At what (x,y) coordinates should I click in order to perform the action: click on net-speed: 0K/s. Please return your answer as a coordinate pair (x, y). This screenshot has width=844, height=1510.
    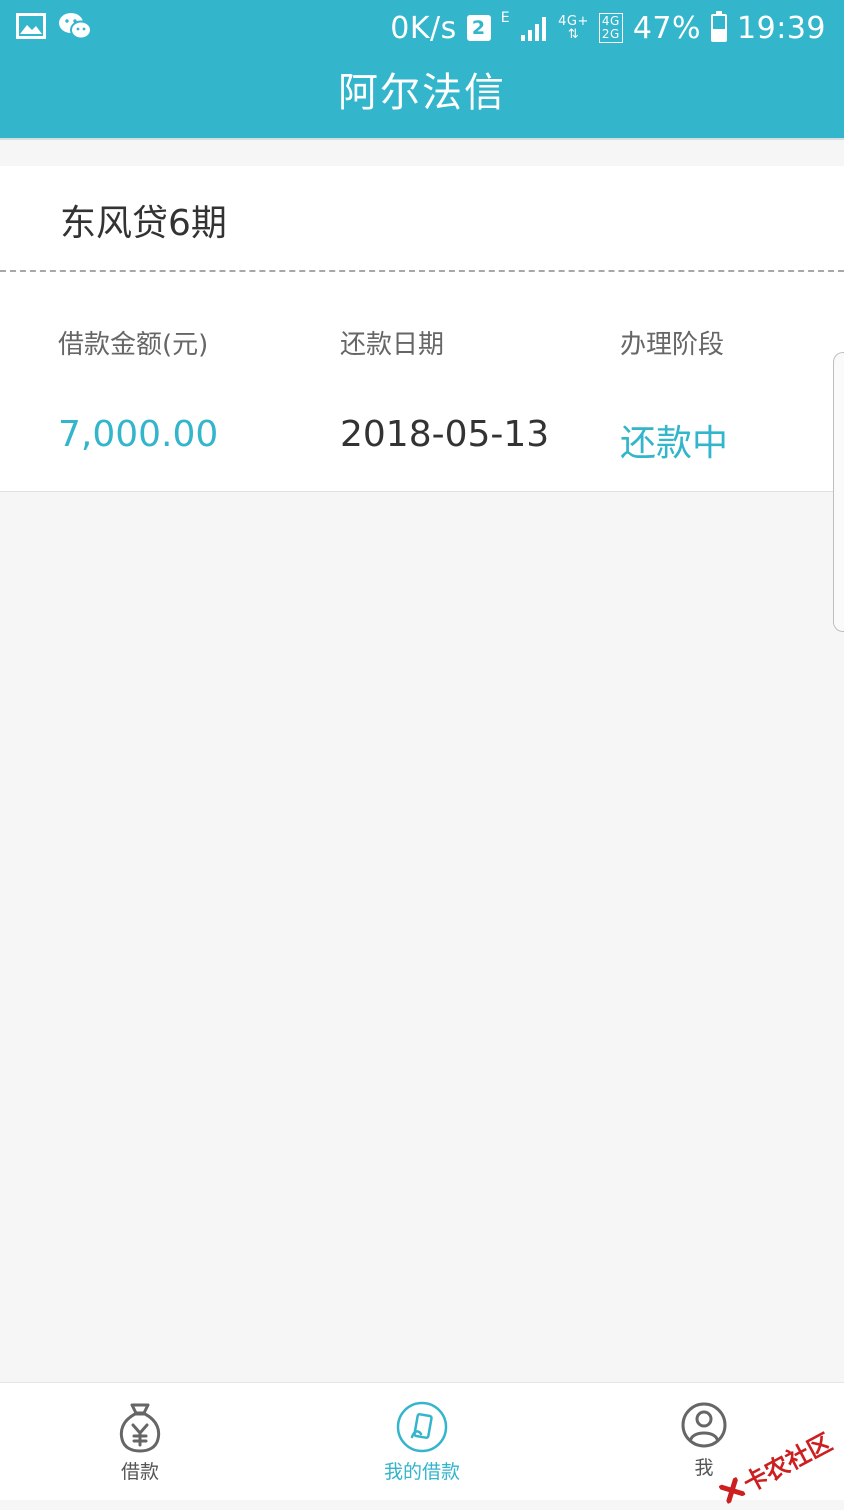
    Looking at the image, I should click on (423, 28).